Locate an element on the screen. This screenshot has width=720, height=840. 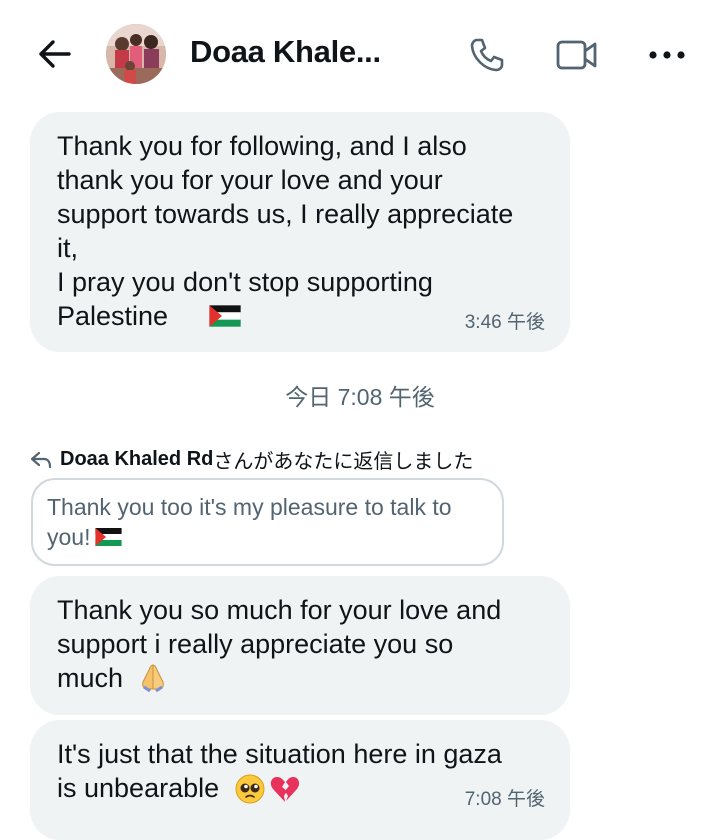
arrow-left-icon is located at coordinates (55, 54).